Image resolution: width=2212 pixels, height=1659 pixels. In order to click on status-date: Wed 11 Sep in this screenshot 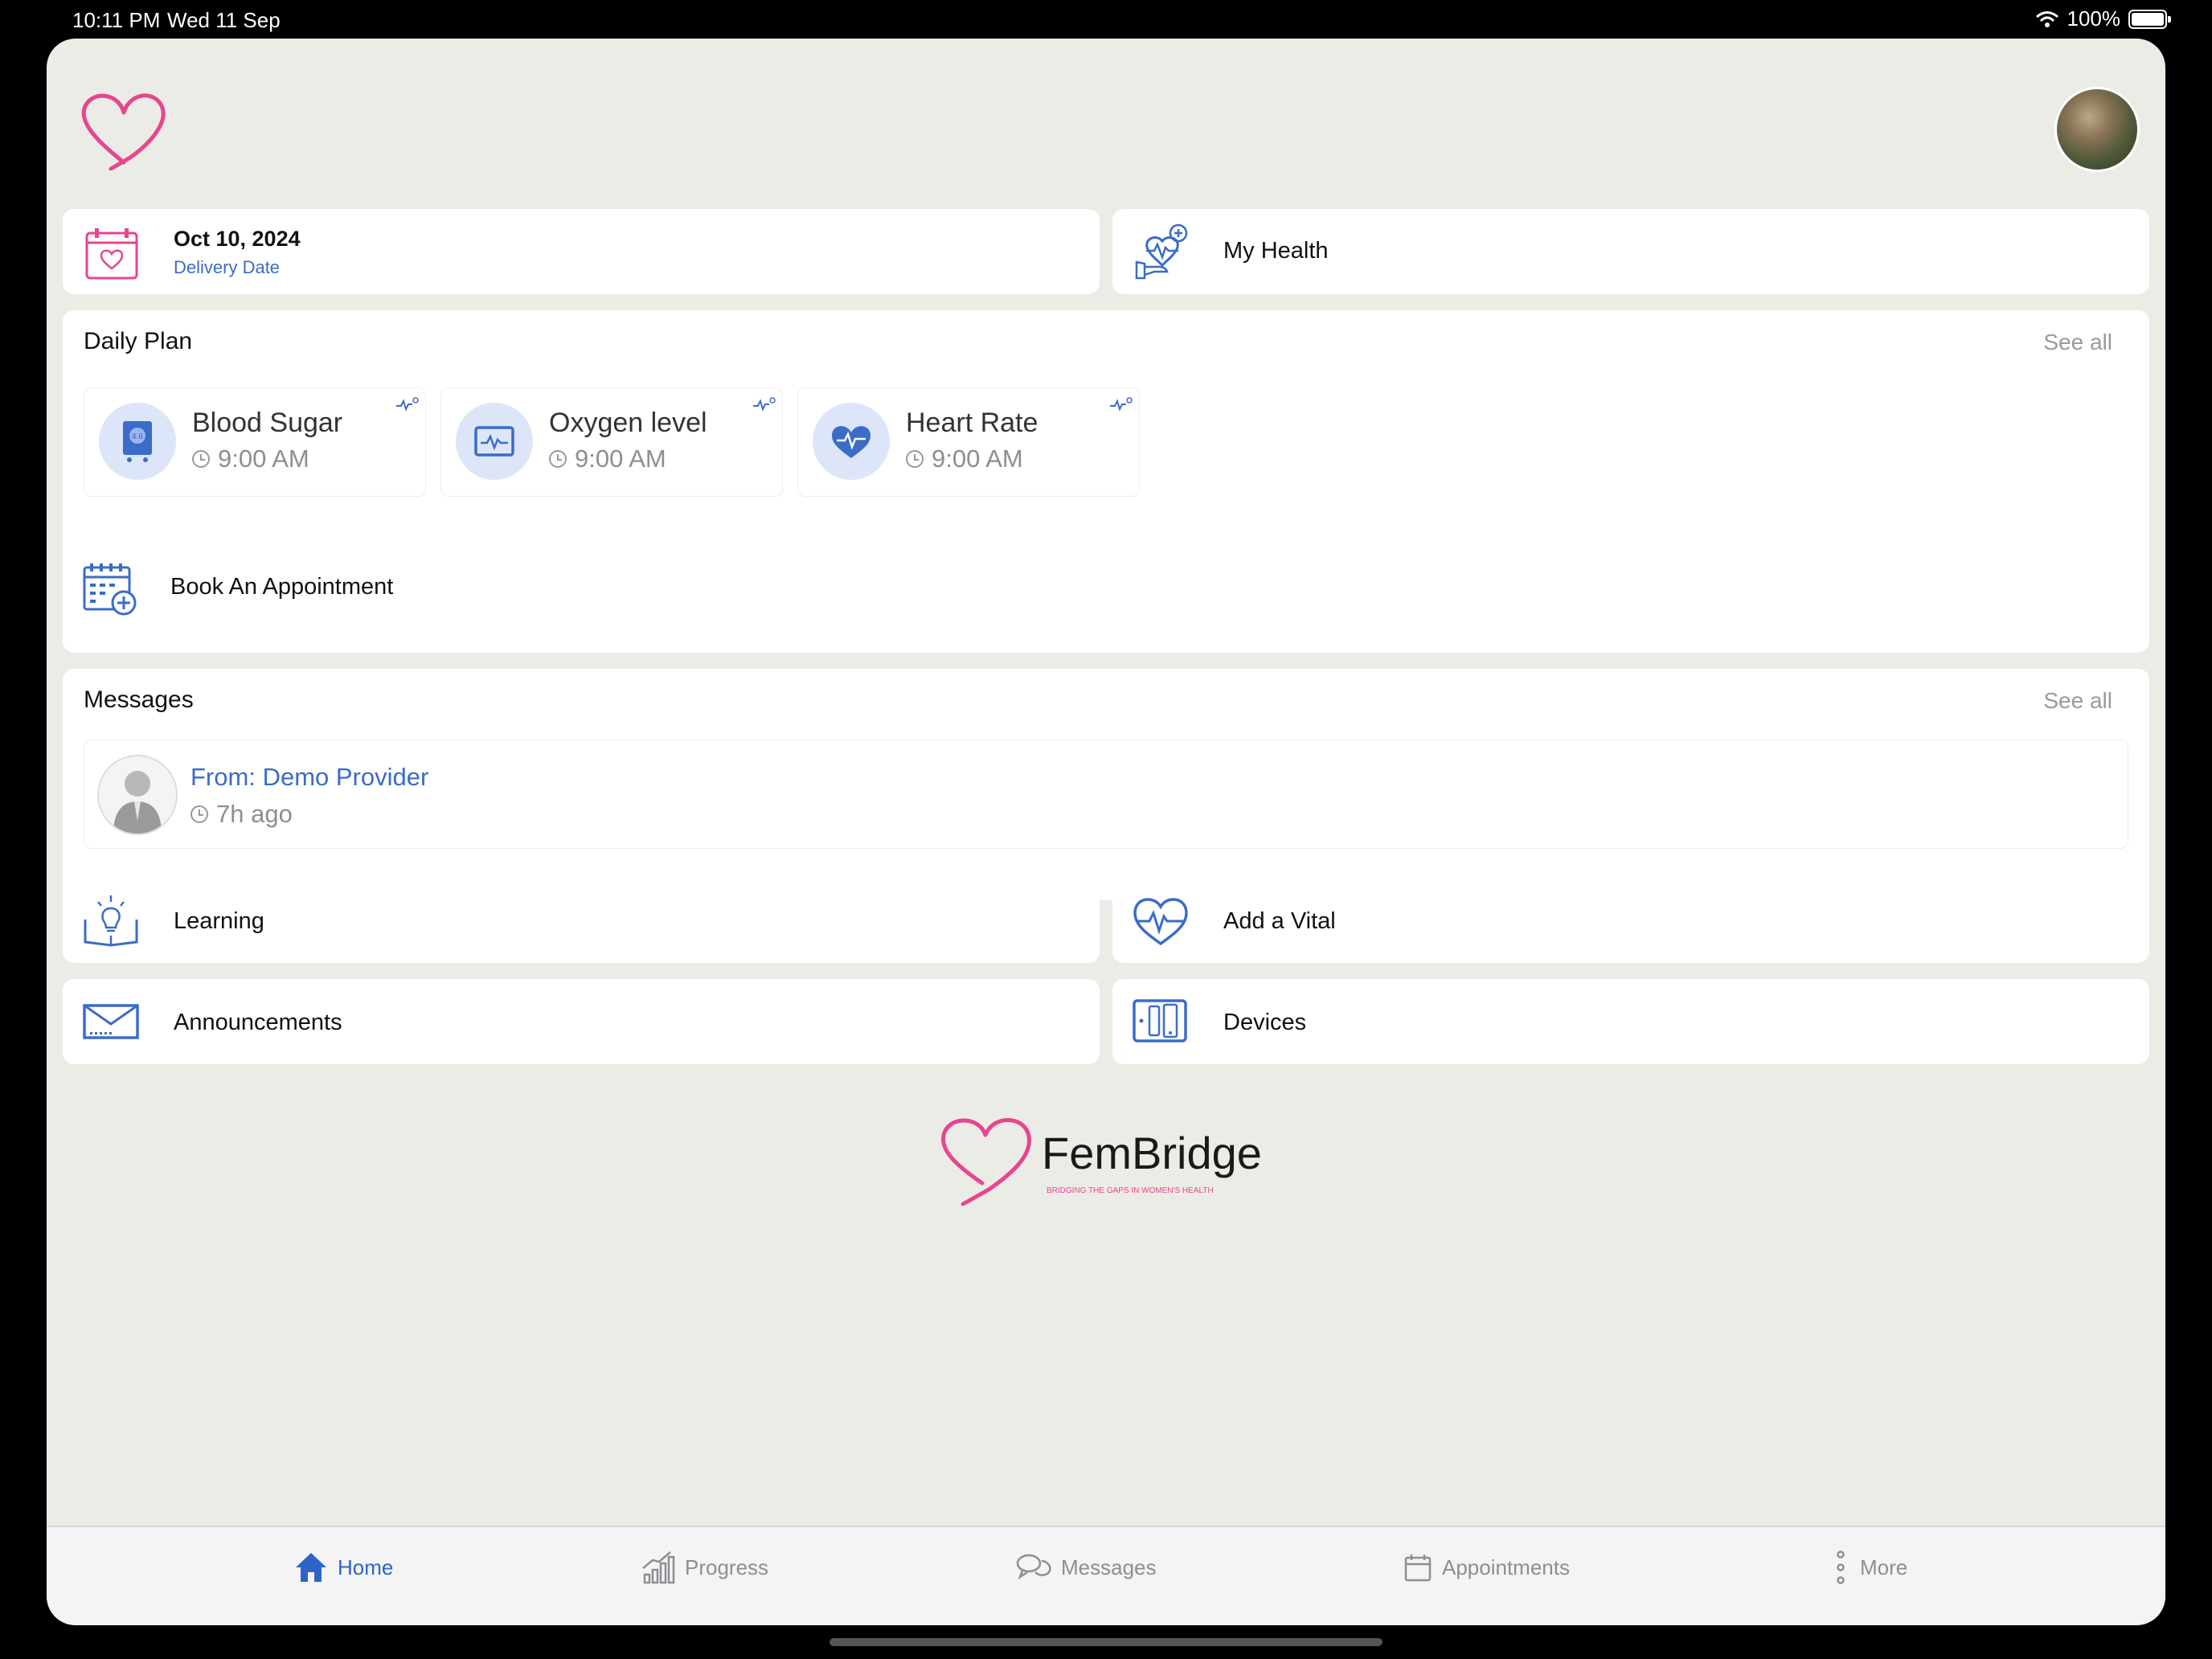, I will do `click(224, 20)`.